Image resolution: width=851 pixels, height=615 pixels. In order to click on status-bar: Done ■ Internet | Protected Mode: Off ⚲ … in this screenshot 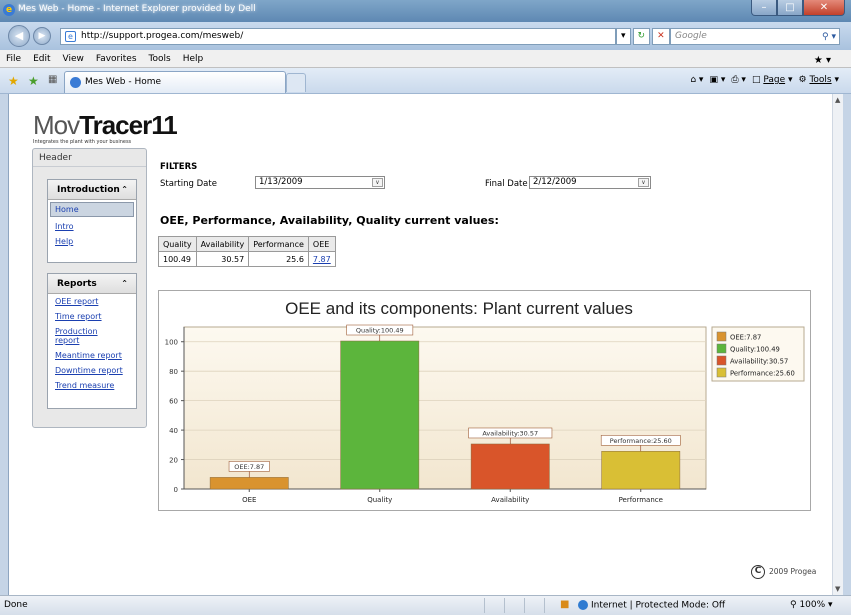, I will do `click(425, 605)`.